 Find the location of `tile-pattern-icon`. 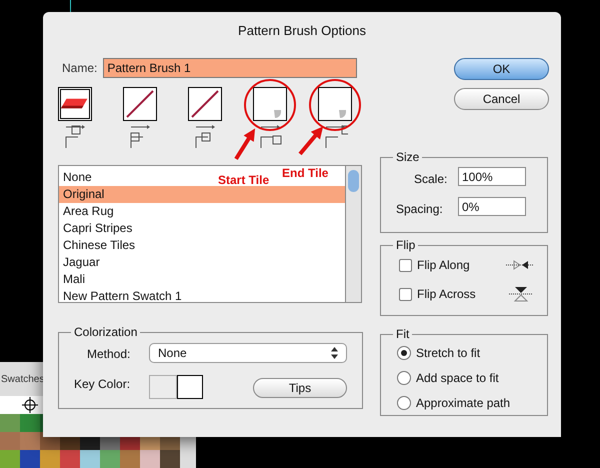

tile-pattern-icon is located at coordinates (74, 103).